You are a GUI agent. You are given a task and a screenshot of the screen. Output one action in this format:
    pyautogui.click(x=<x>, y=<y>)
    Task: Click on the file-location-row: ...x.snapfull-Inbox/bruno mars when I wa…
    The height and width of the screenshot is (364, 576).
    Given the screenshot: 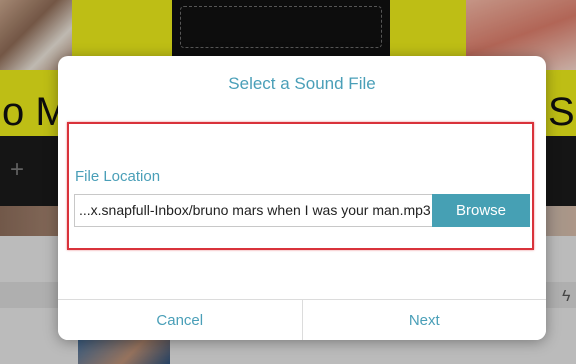 What is the action you would take?
    pyautogui.click(x=302, y=210)
    